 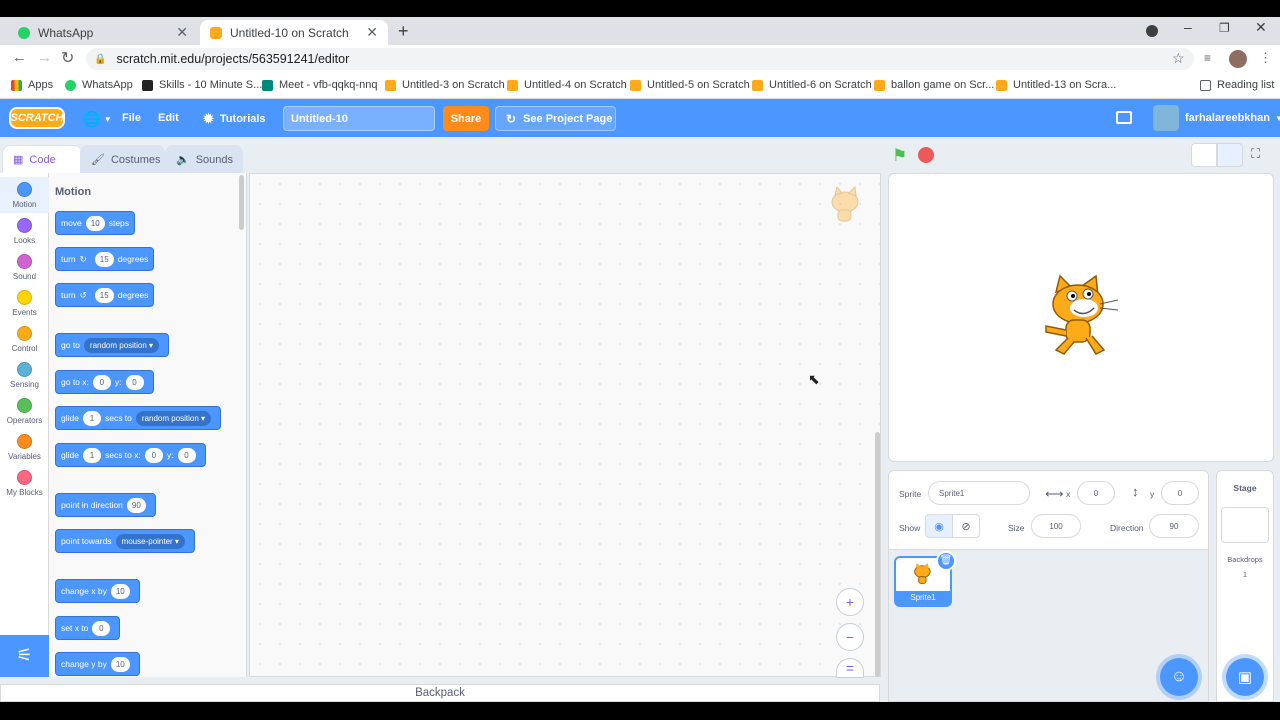 I want to click on large-stage-icon, so click(x=1230, y=155).